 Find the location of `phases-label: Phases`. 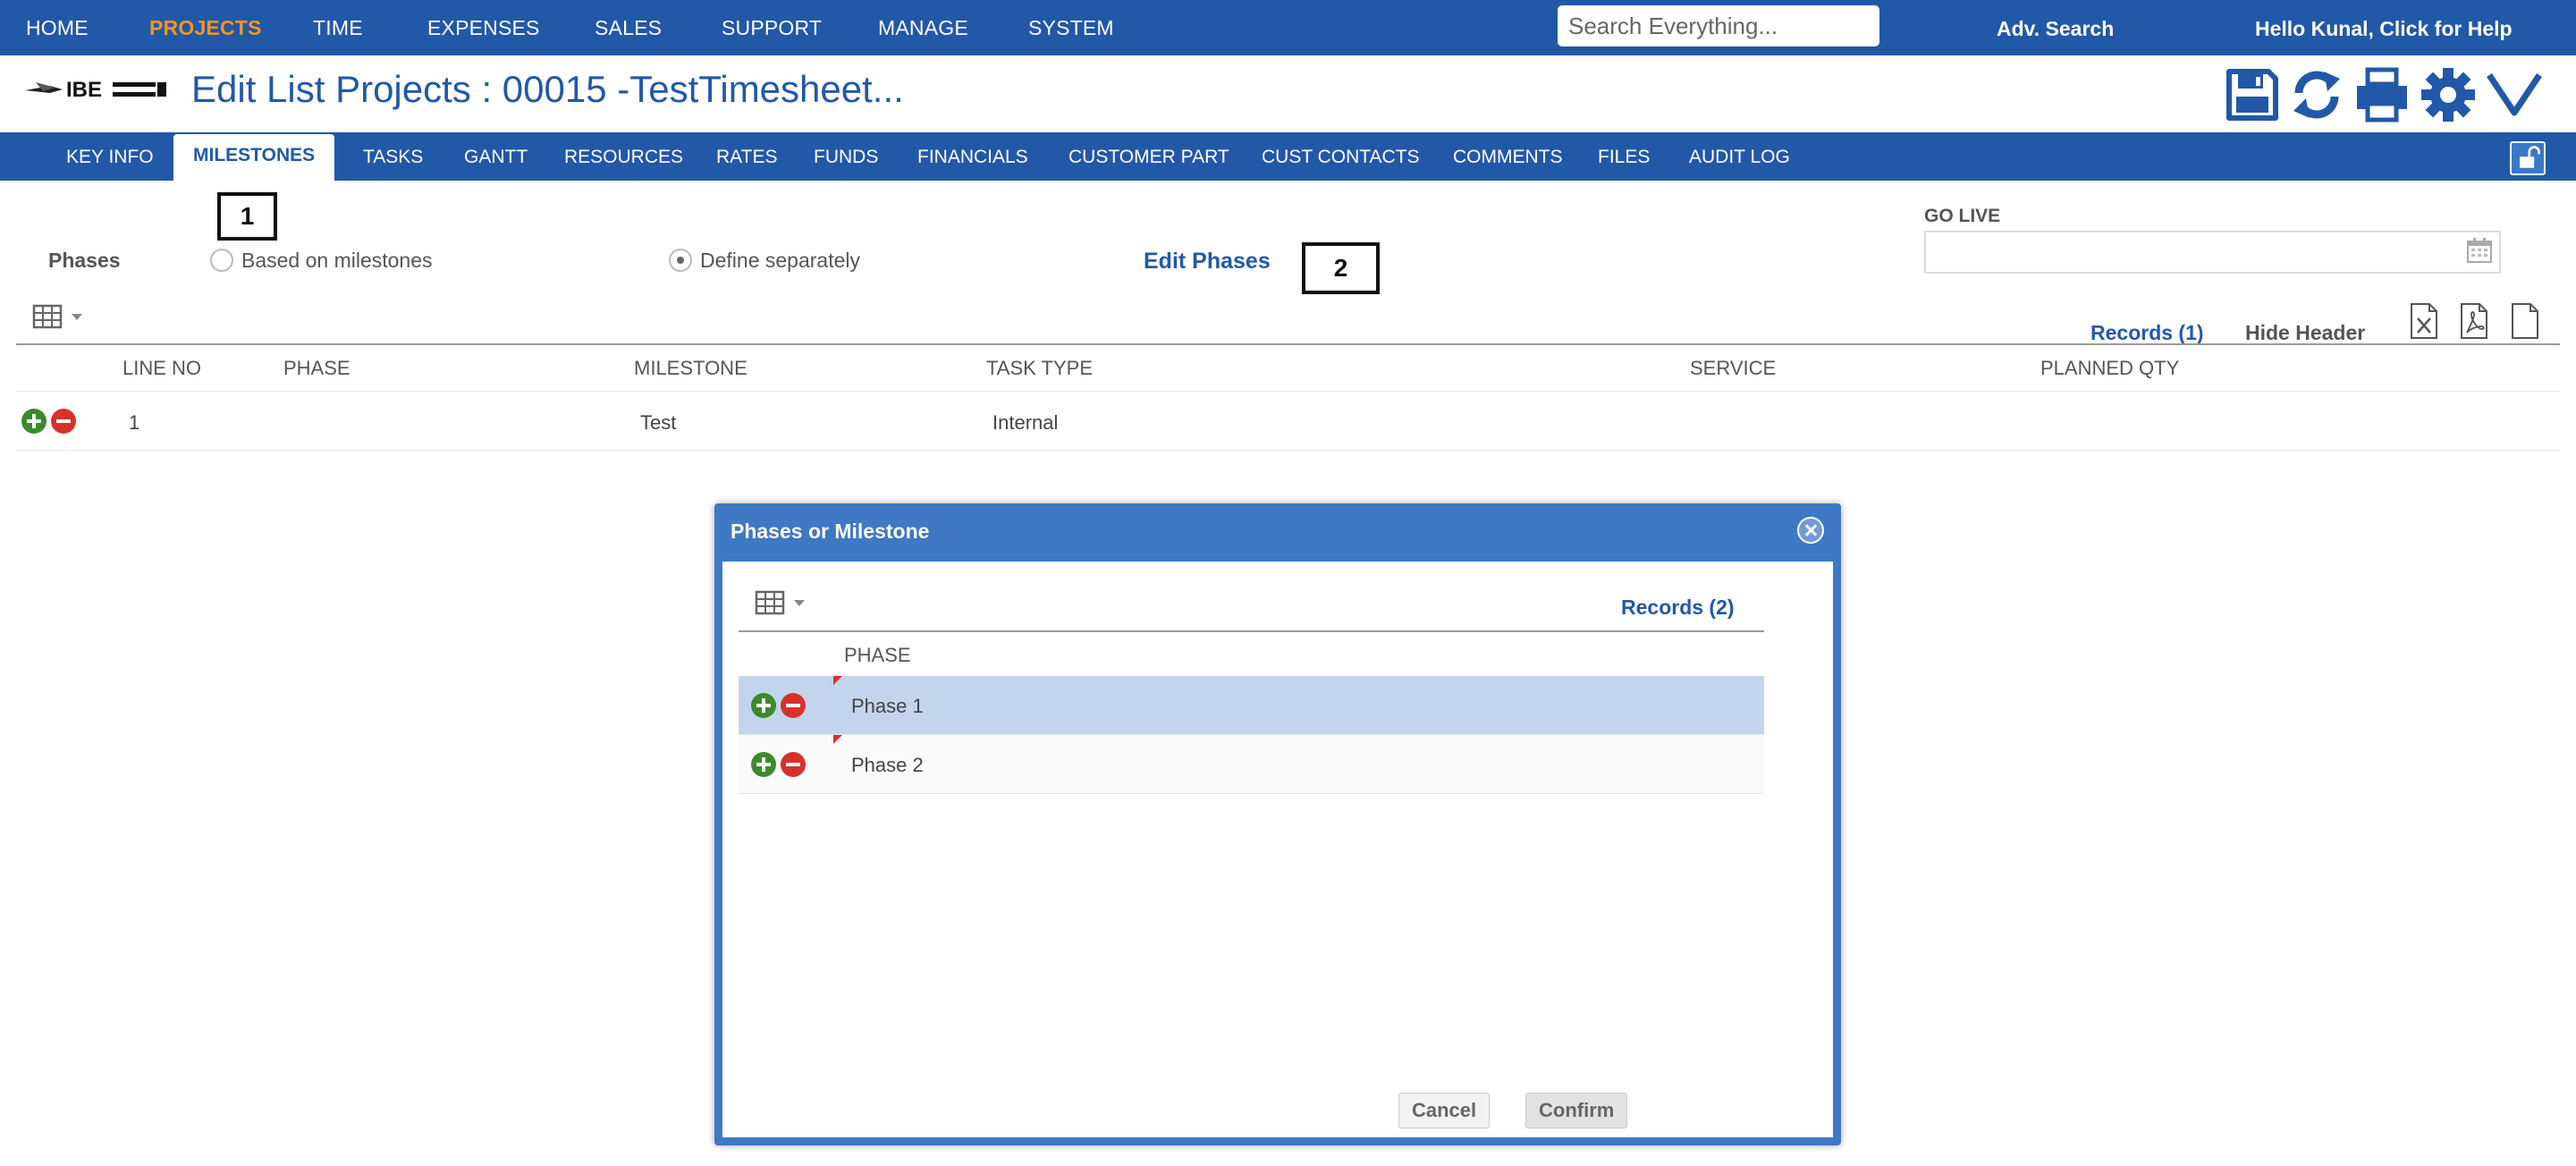

phases-label: Phases is located at coordinates (84, 260).